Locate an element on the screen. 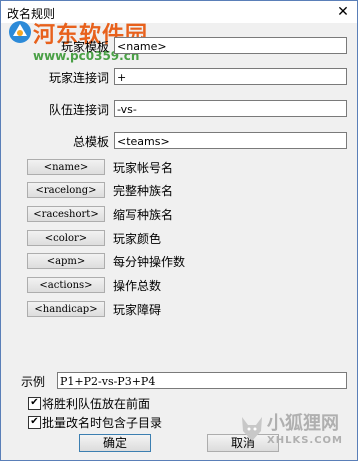 The width and height of the screenshot is (358, 461). tag-desc-raceshort: 缩写种族名 is located at coordinates (143, 215).